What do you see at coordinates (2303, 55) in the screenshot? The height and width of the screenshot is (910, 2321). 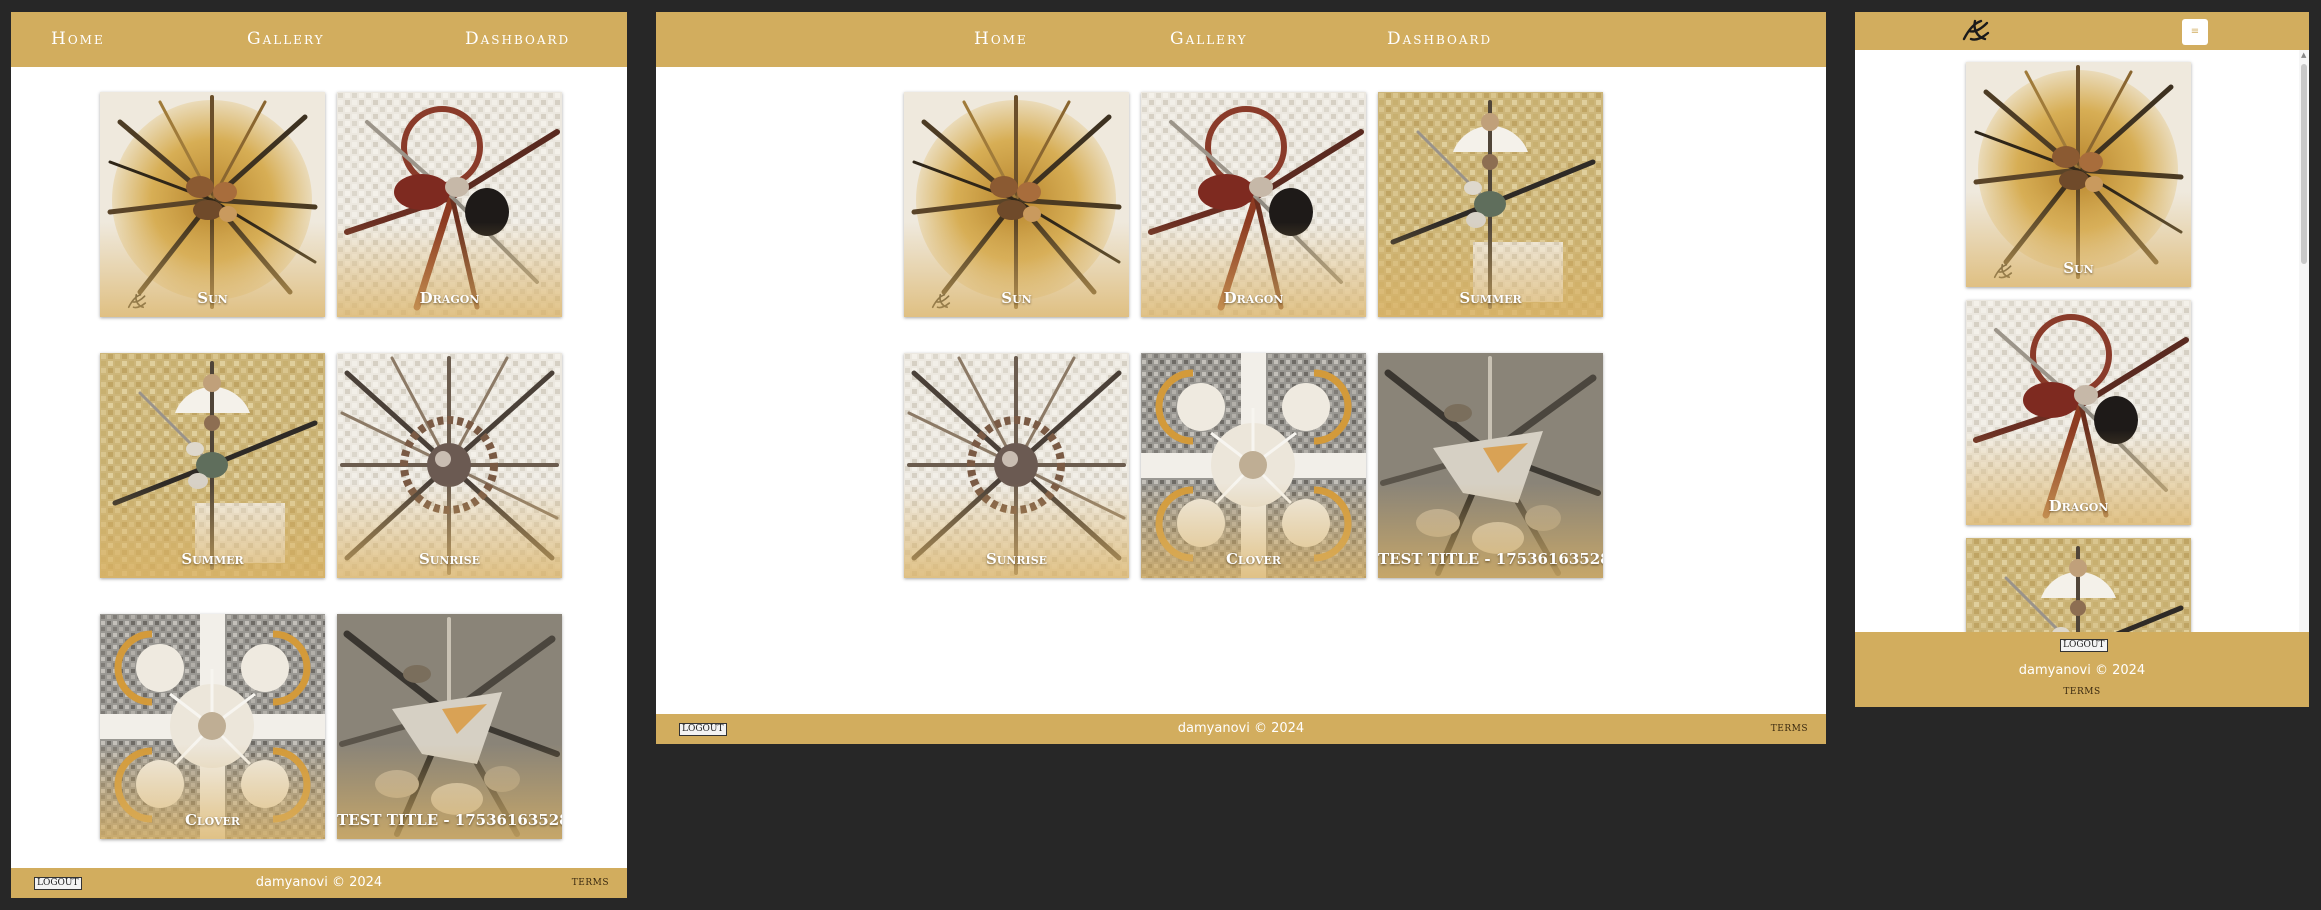 I see `scroll-up-icon: ▲` at bounding box center [2303, 55].